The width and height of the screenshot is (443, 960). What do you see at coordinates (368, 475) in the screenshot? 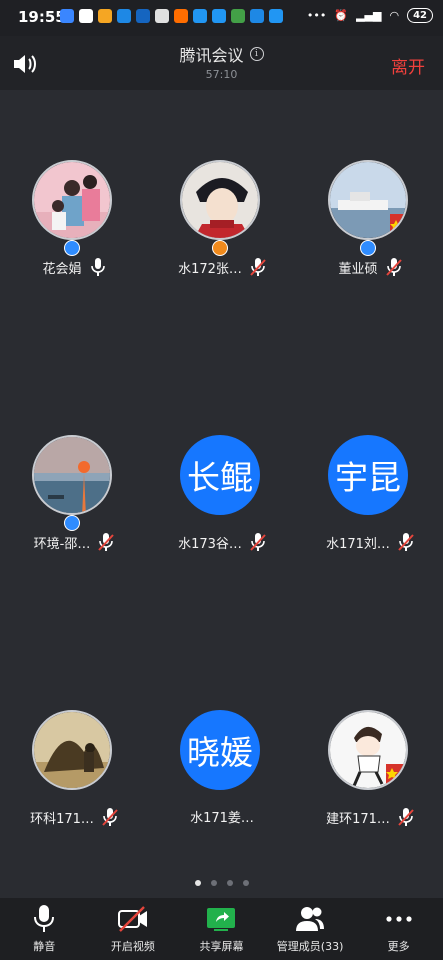
I see `participant-text-avatar: 宇昆` at bounding box center [368, 475].